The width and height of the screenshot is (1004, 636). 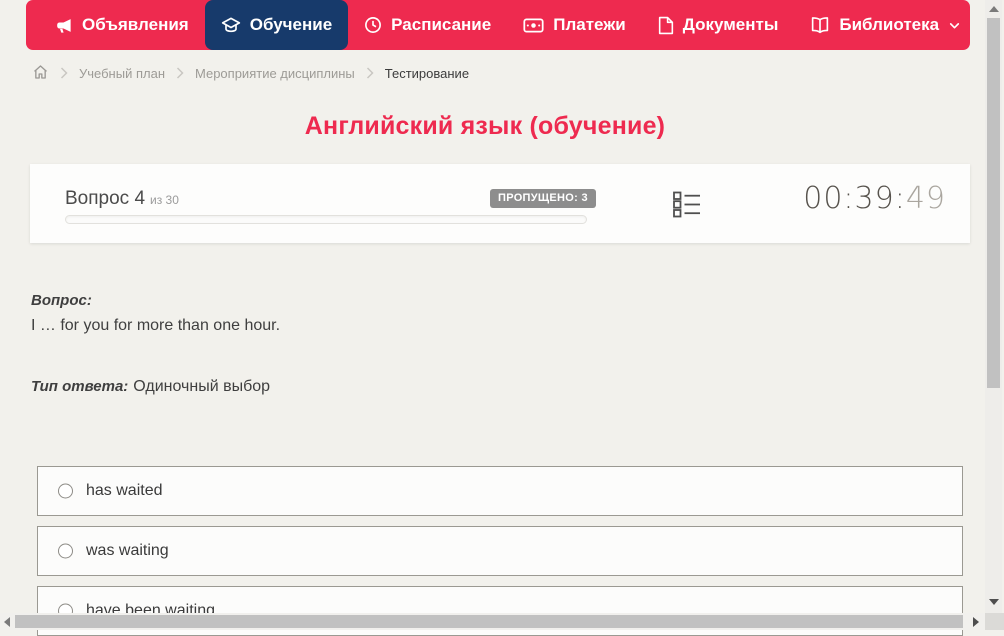 I want to click on home-link, so click(x=40, y=73).